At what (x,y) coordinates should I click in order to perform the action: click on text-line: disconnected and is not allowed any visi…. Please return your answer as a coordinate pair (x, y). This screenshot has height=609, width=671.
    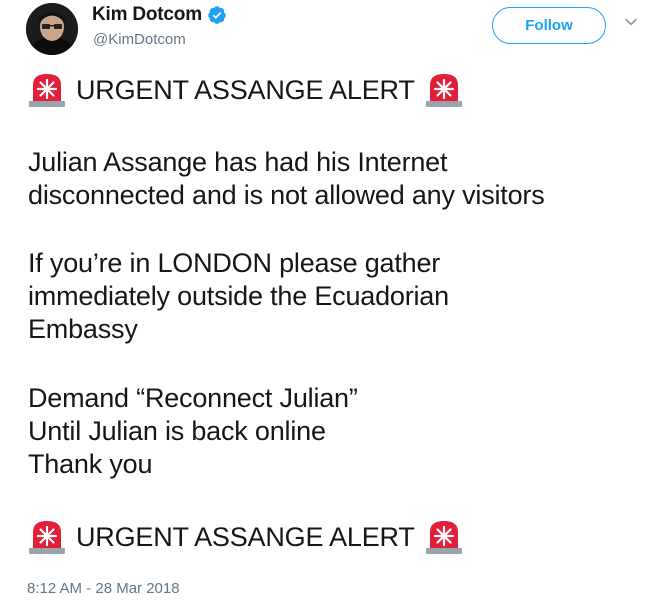
    Looking at the image, I should click on (286, 195).